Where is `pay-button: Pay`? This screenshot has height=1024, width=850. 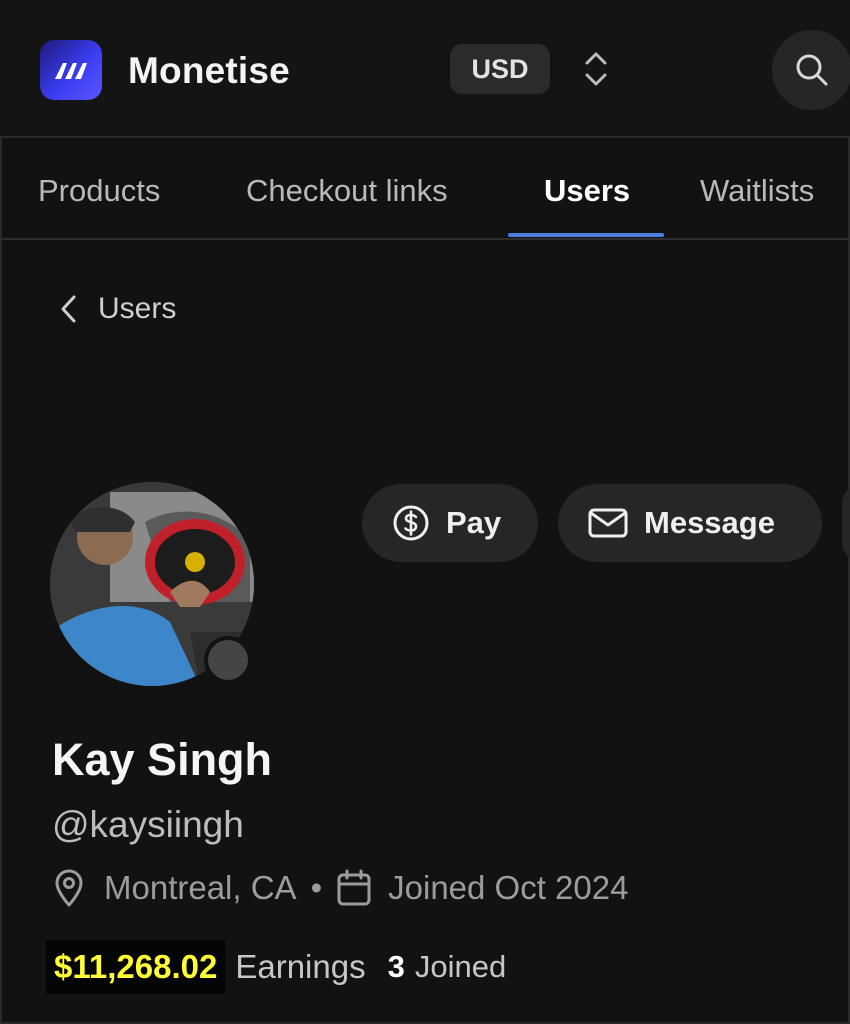 pay-button: Pay is located at coordinates (450, 523).